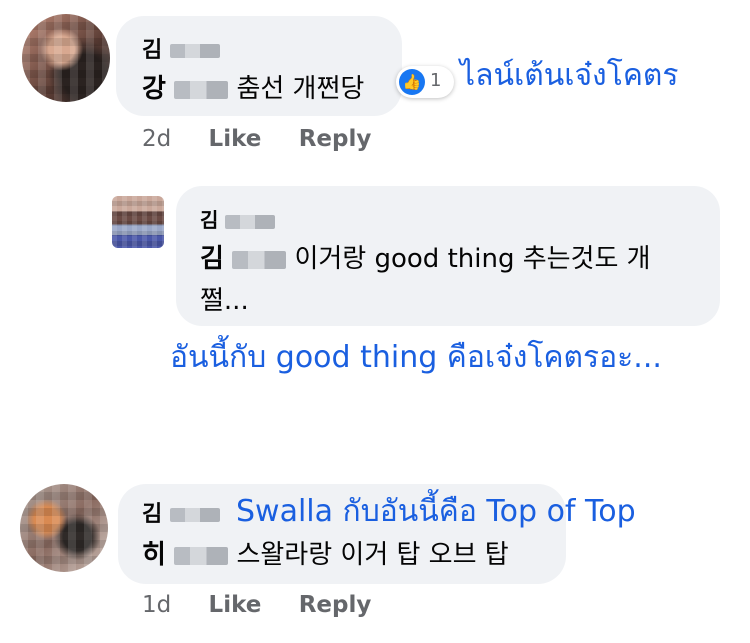 This screenshot has height=643, width=750. I want to click on reply-body: 이거랑 good thing 추는것도 개, so click(472, 259).